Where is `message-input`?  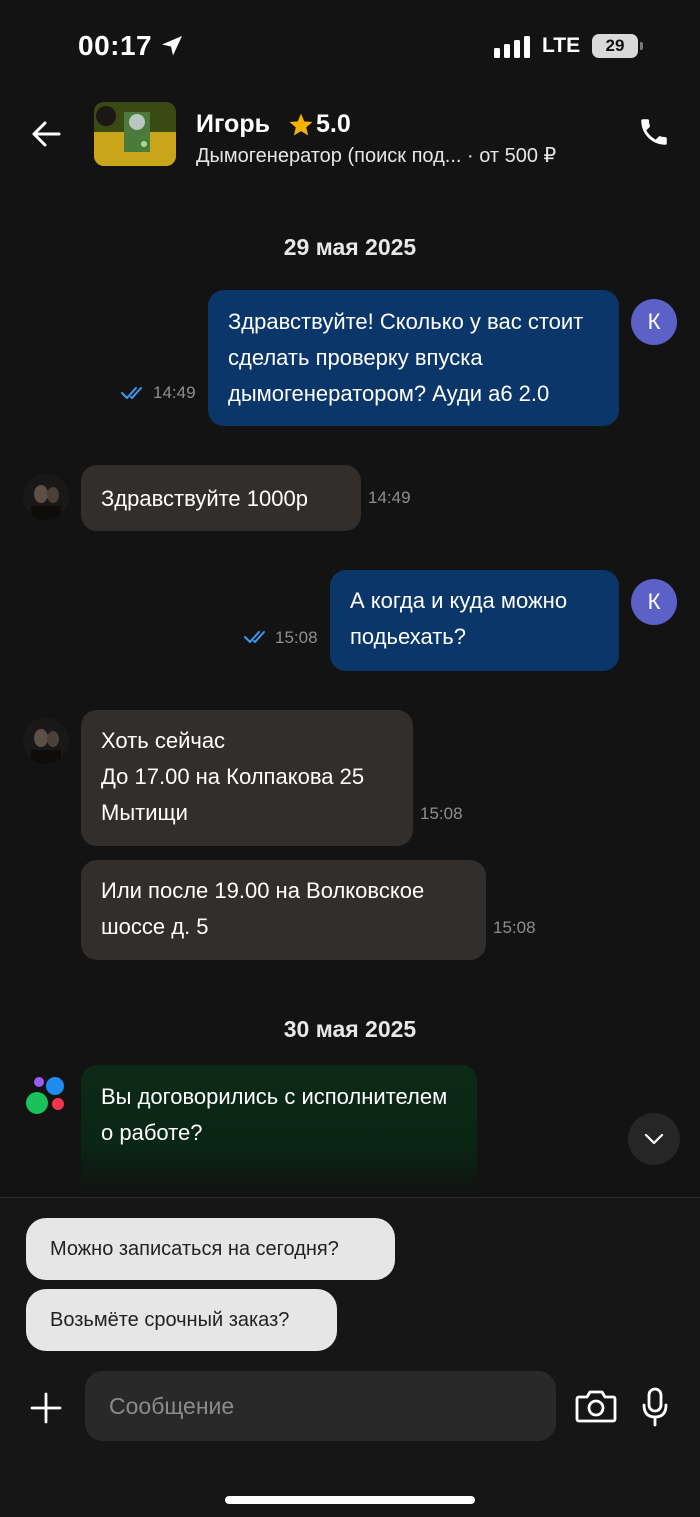
message-input is located at coordinates (320, 1406).